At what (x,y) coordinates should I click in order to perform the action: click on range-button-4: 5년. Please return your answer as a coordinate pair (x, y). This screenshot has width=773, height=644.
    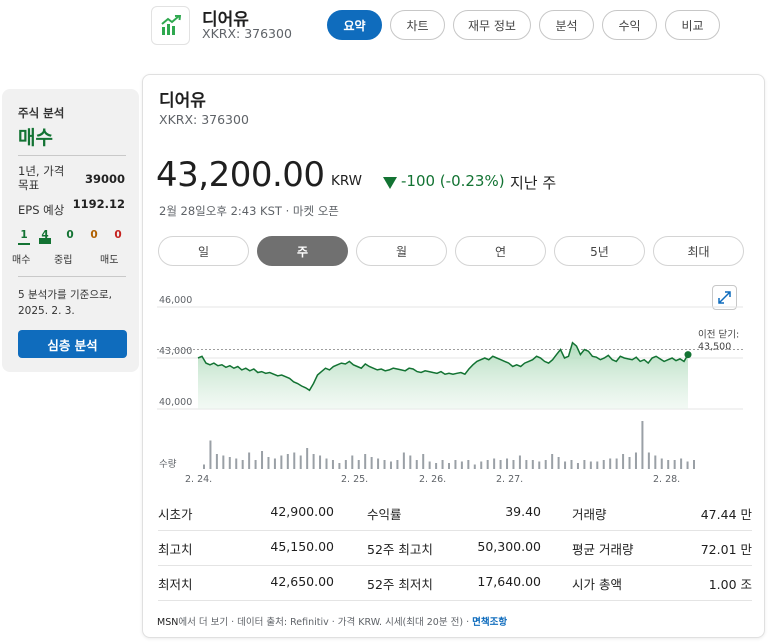
    Looking at the image, I should click on (599, 251).